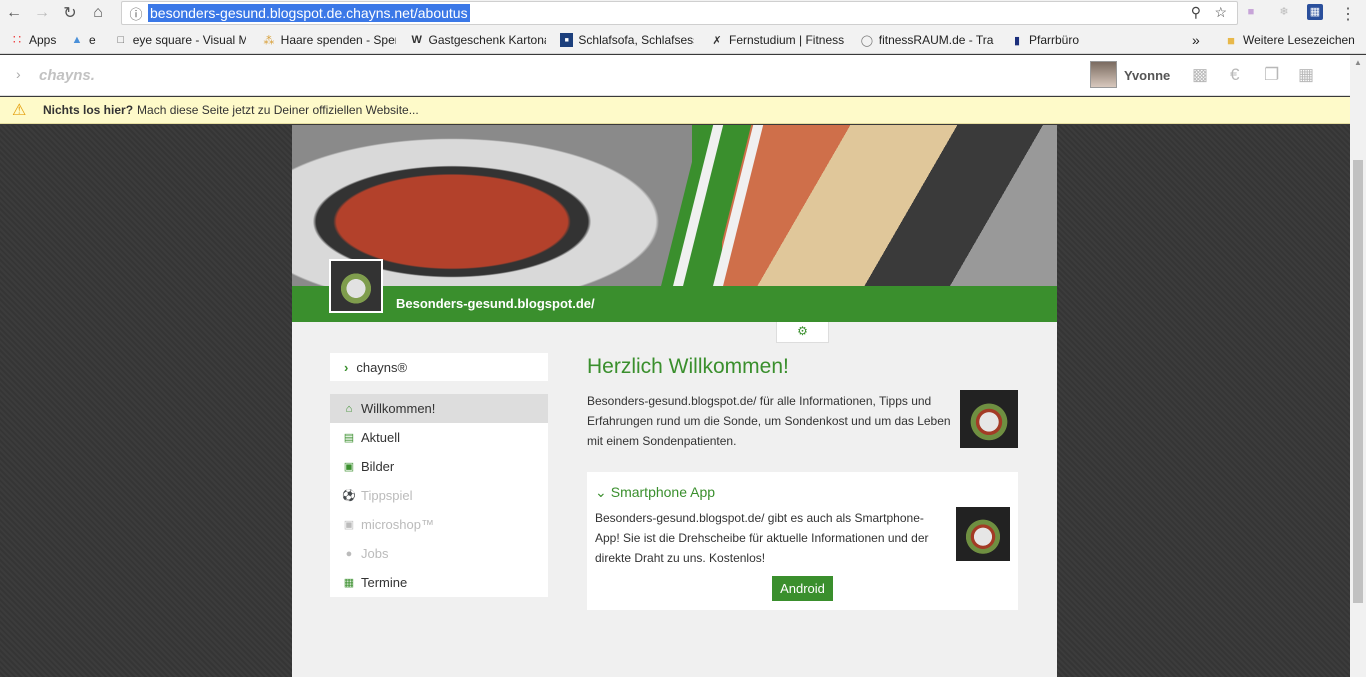 The image size is (1366, 677). Describe the element at coordinates (674, 205) in the screenshot. I see `header-banner` at that location.